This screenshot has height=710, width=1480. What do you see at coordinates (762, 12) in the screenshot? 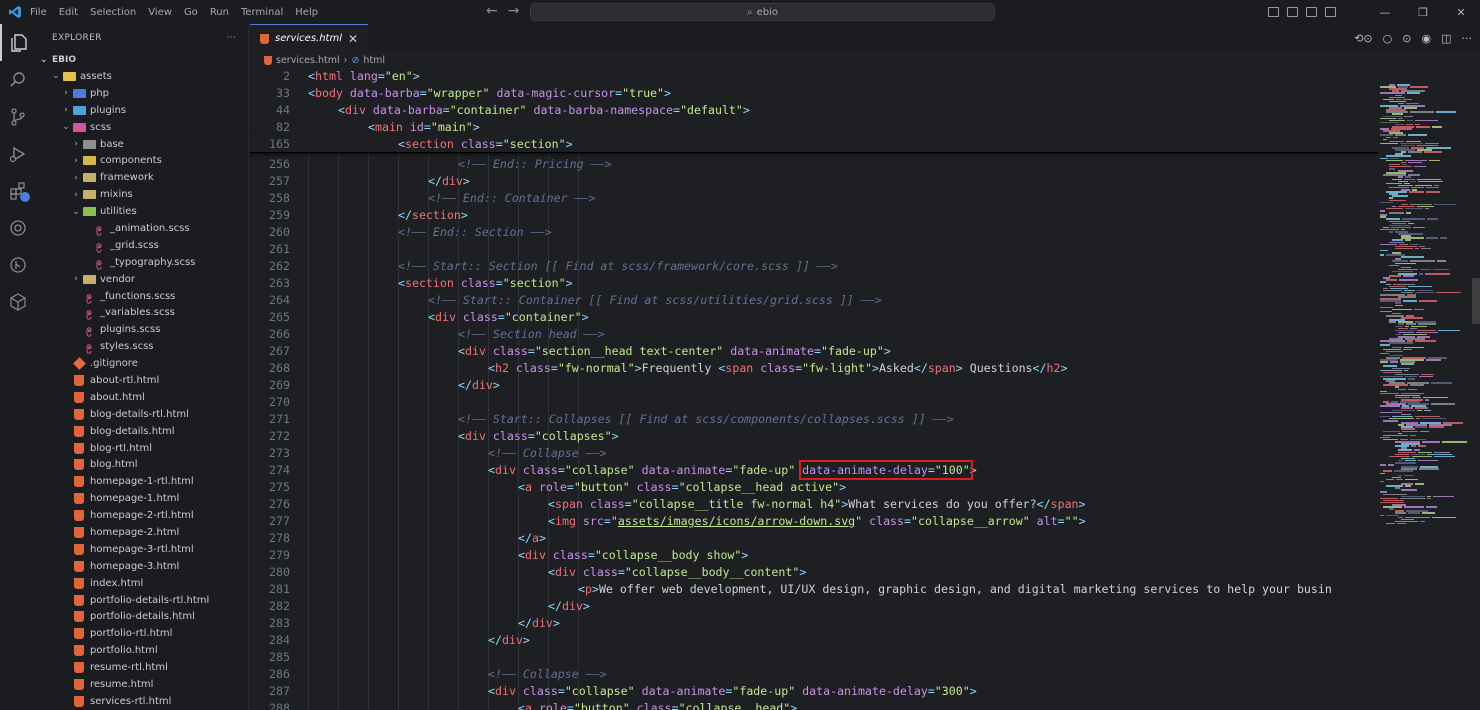
I see `command-center-search: ⌕ ebio` at bounding box center [762, 12].